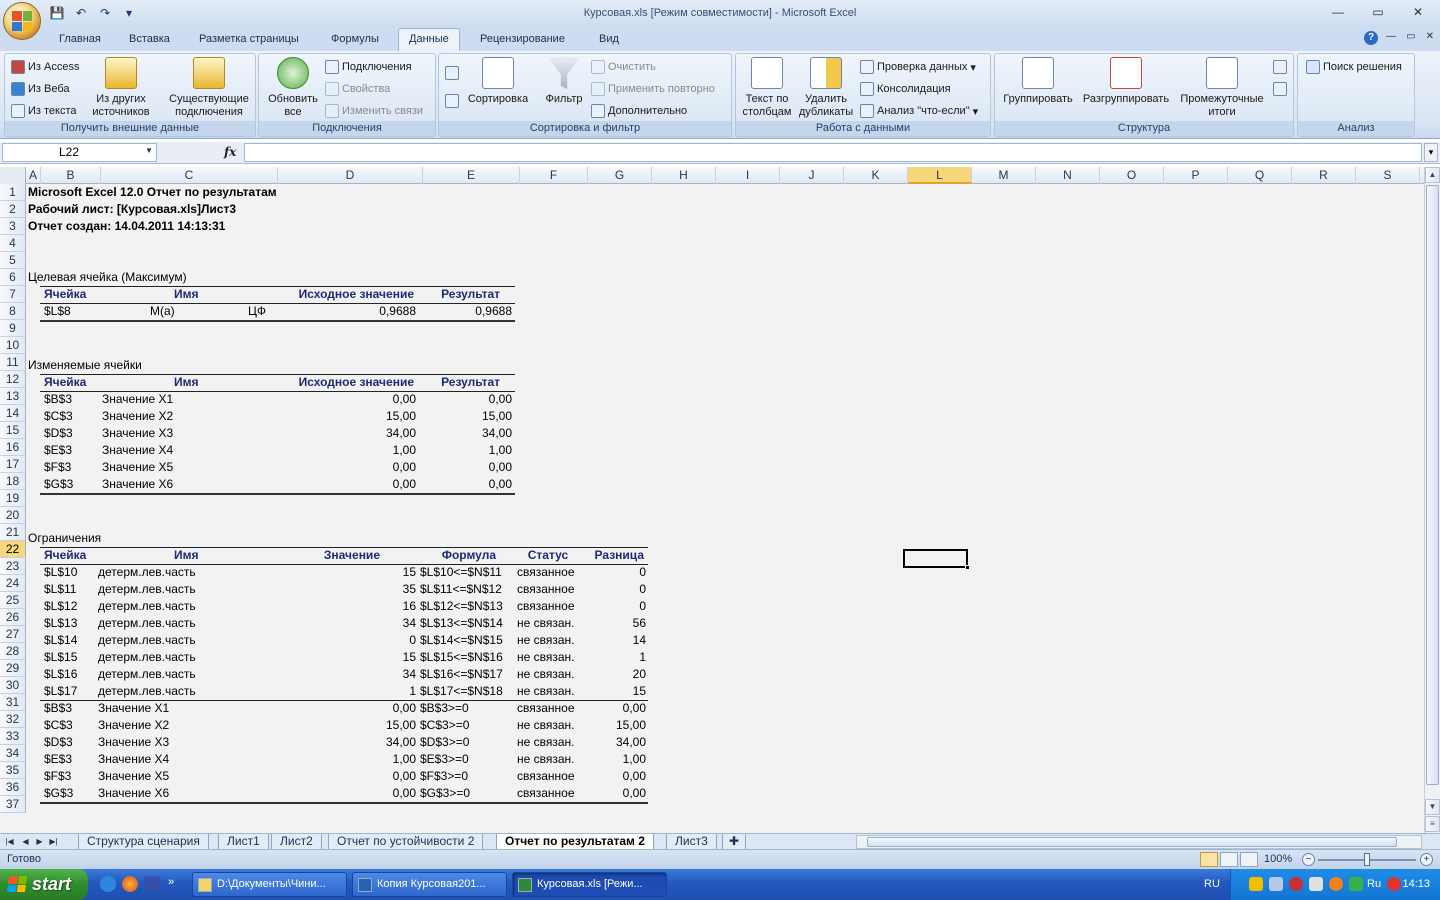 The width and height of the screenshot is (1440, 900). Describe the element at coordinates (374, 111) in the screenshot. I see `edit-links-button: Изменить связи` at that location.